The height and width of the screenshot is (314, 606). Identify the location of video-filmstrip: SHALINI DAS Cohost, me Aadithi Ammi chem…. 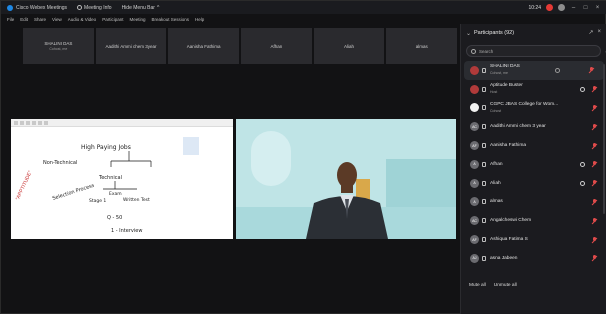
(240, 46).